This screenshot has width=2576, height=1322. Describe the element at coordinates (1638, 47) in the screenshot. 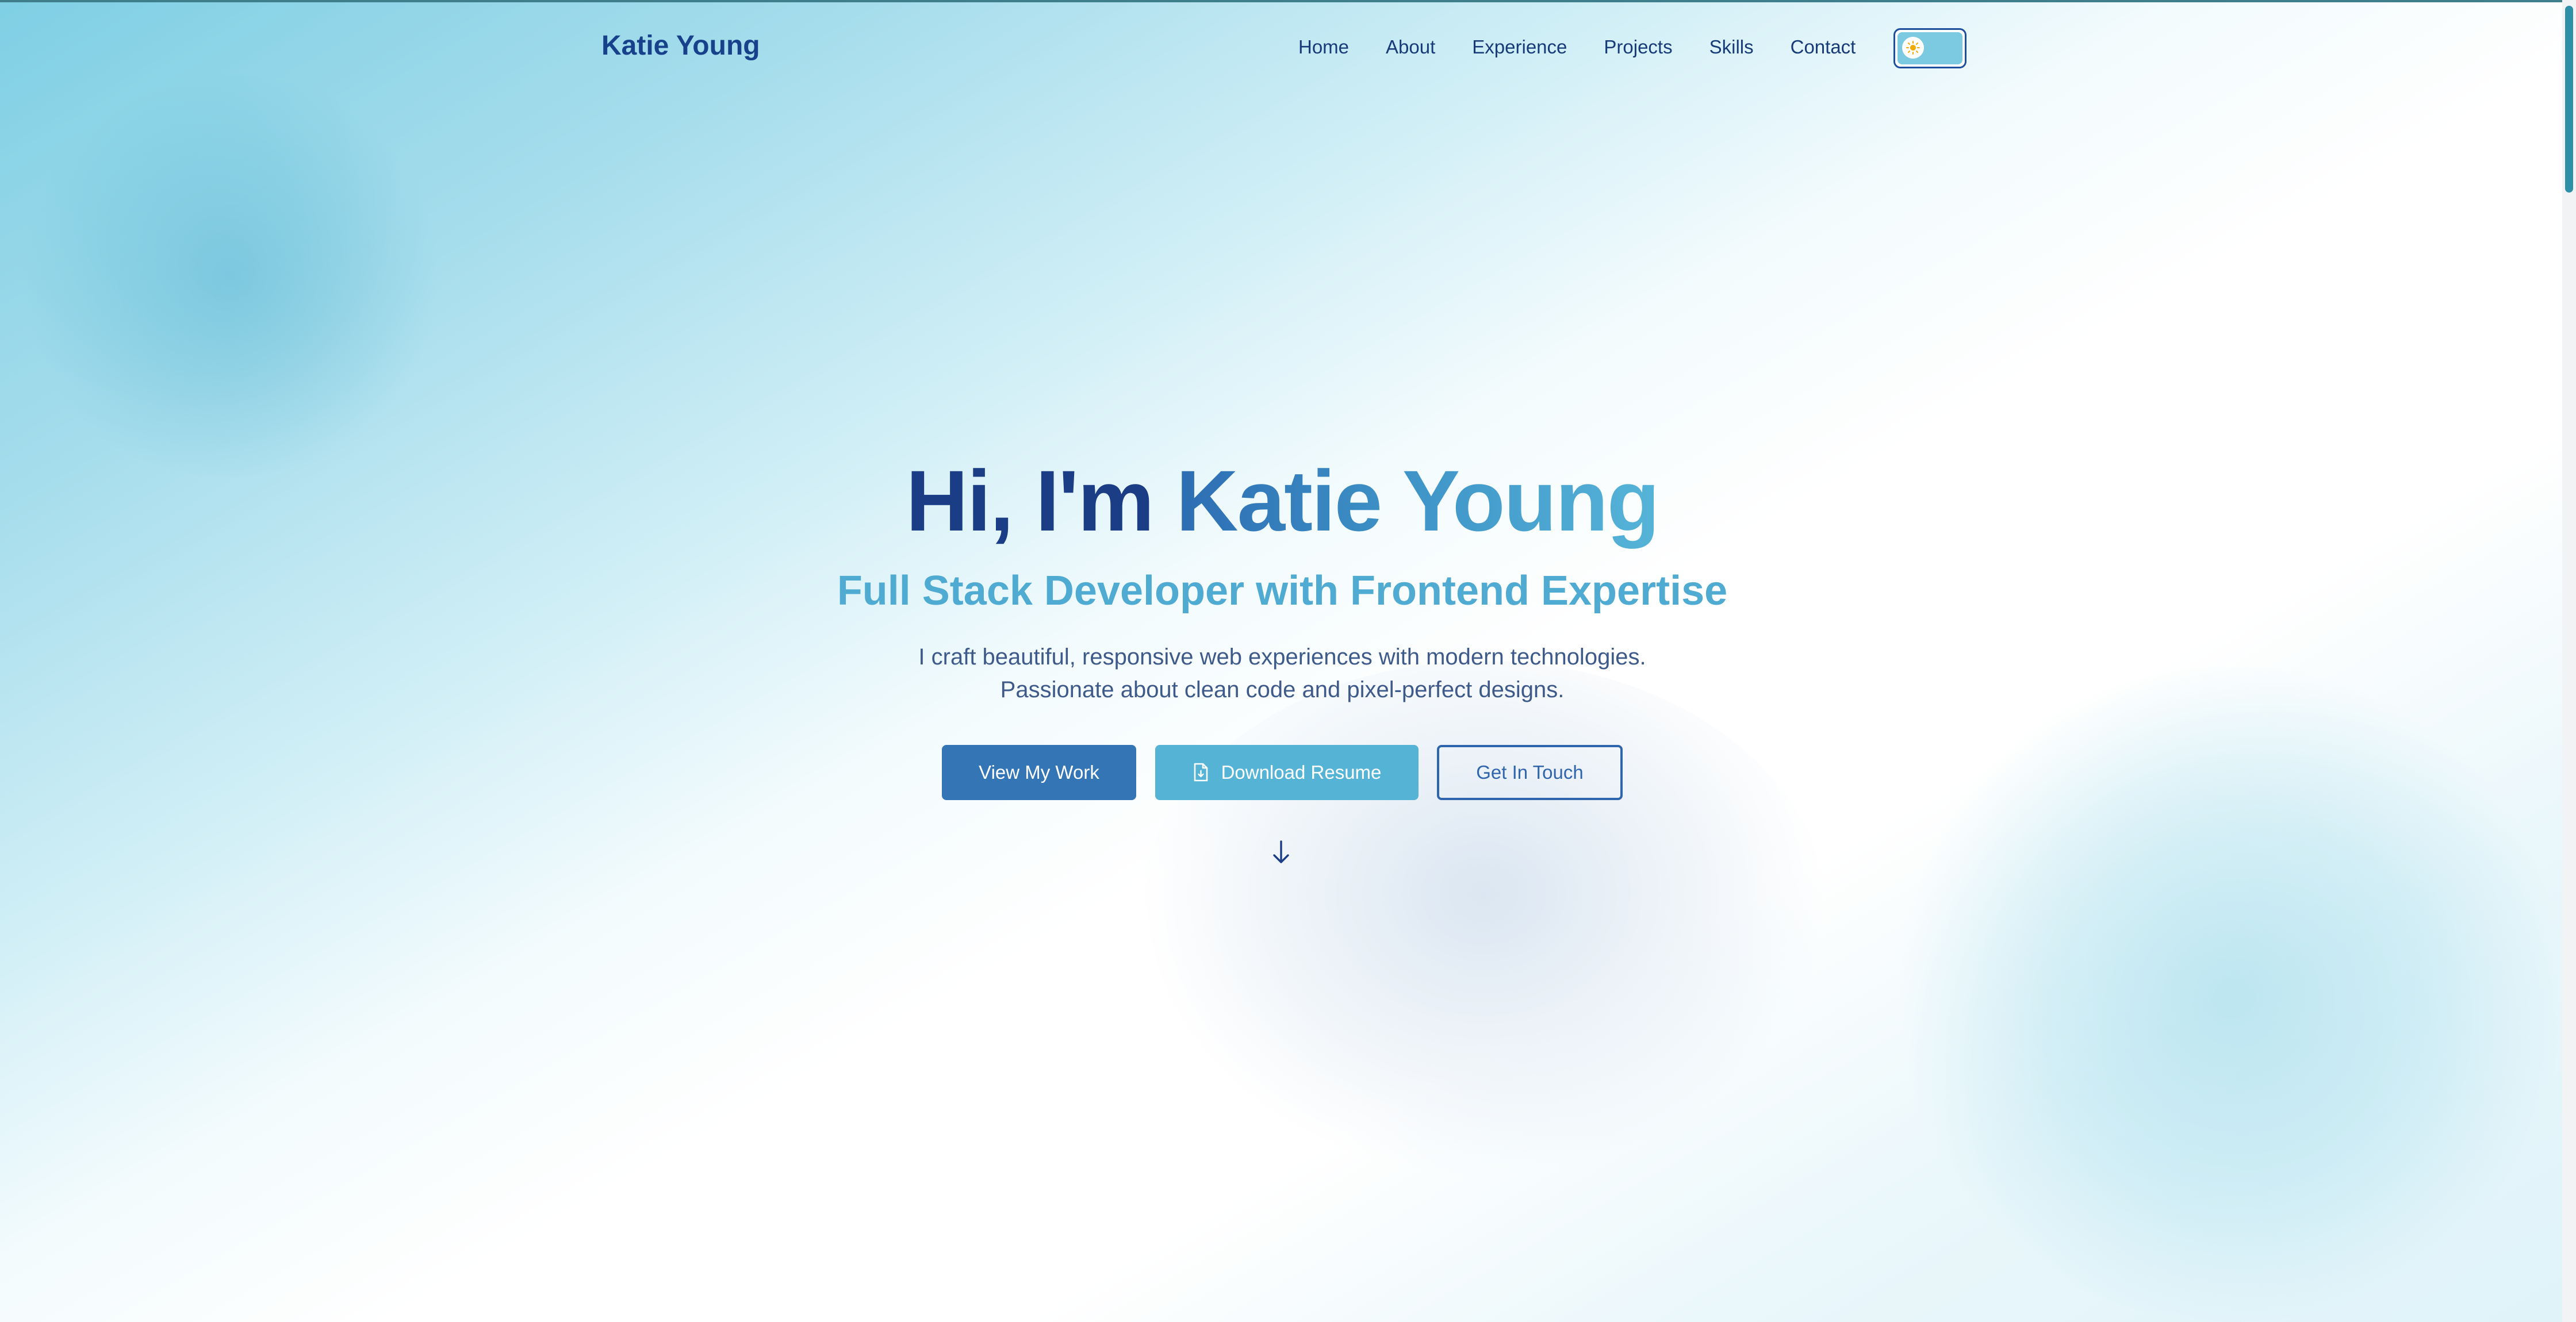

I see `nav-projects: Projects` at that location.